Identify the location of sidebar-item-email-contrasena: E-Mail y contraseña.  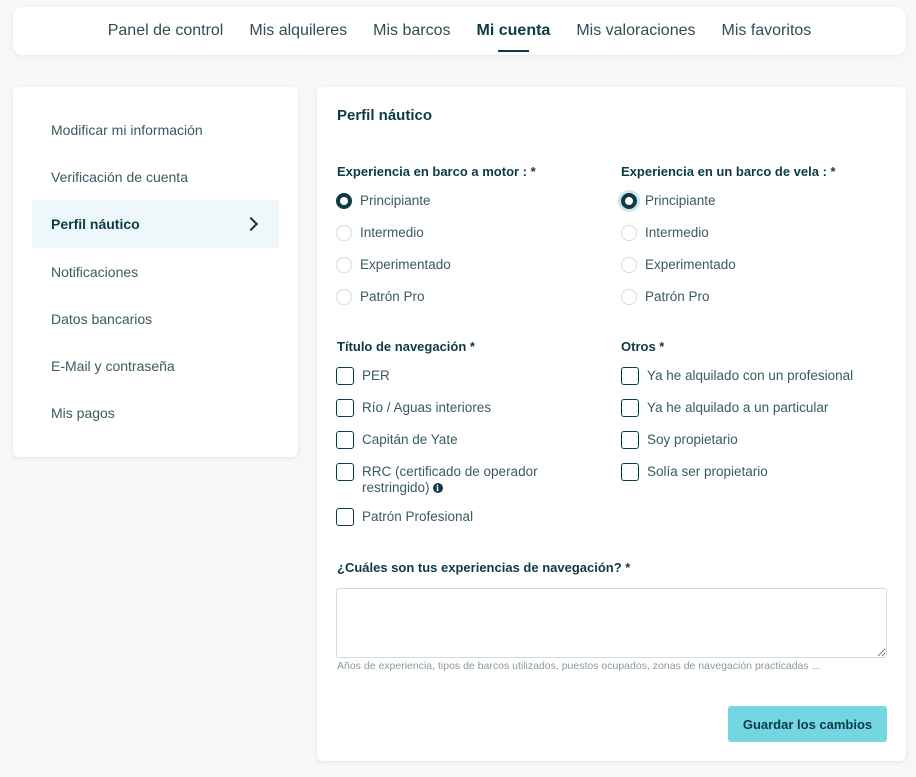
(155, 365).